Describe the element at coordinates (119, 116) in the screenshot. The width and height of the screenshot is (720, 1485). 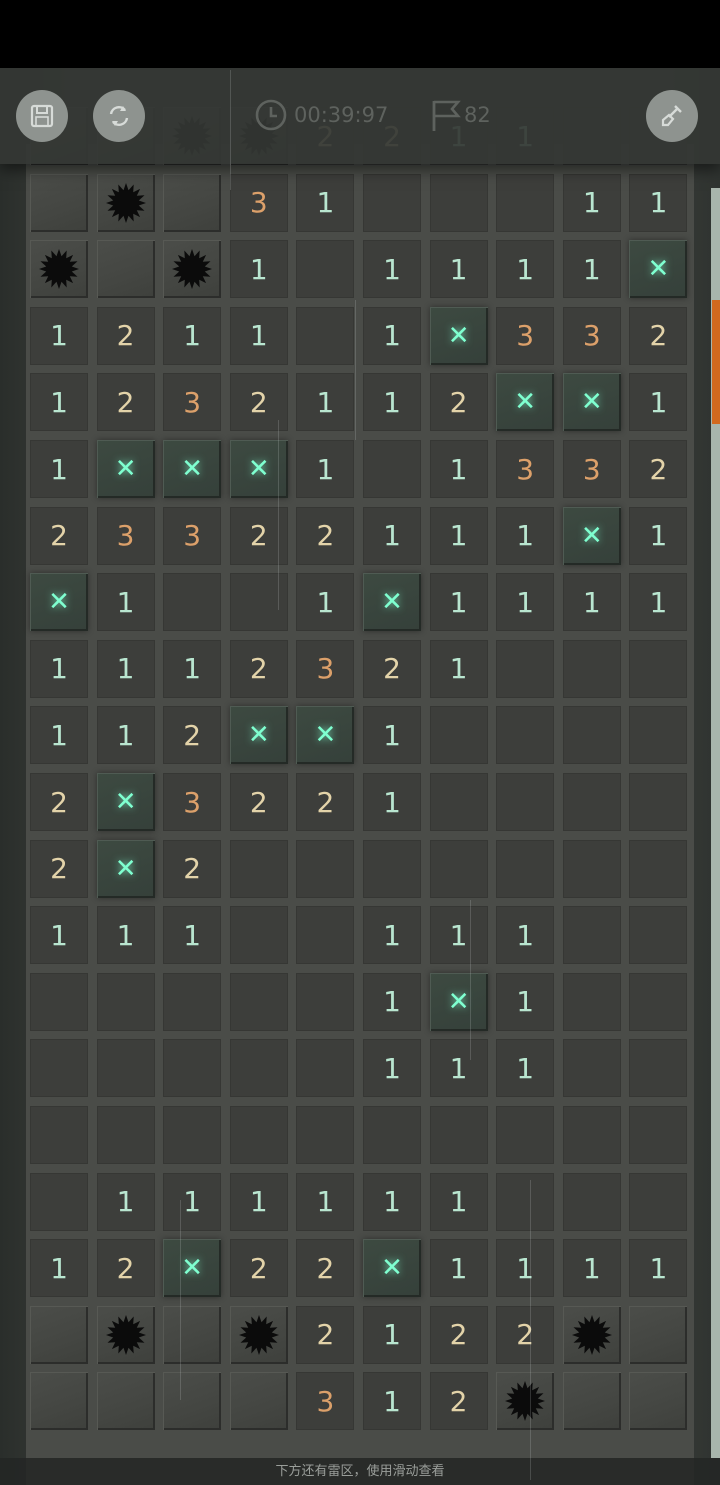
I see `restart-button` at that location.